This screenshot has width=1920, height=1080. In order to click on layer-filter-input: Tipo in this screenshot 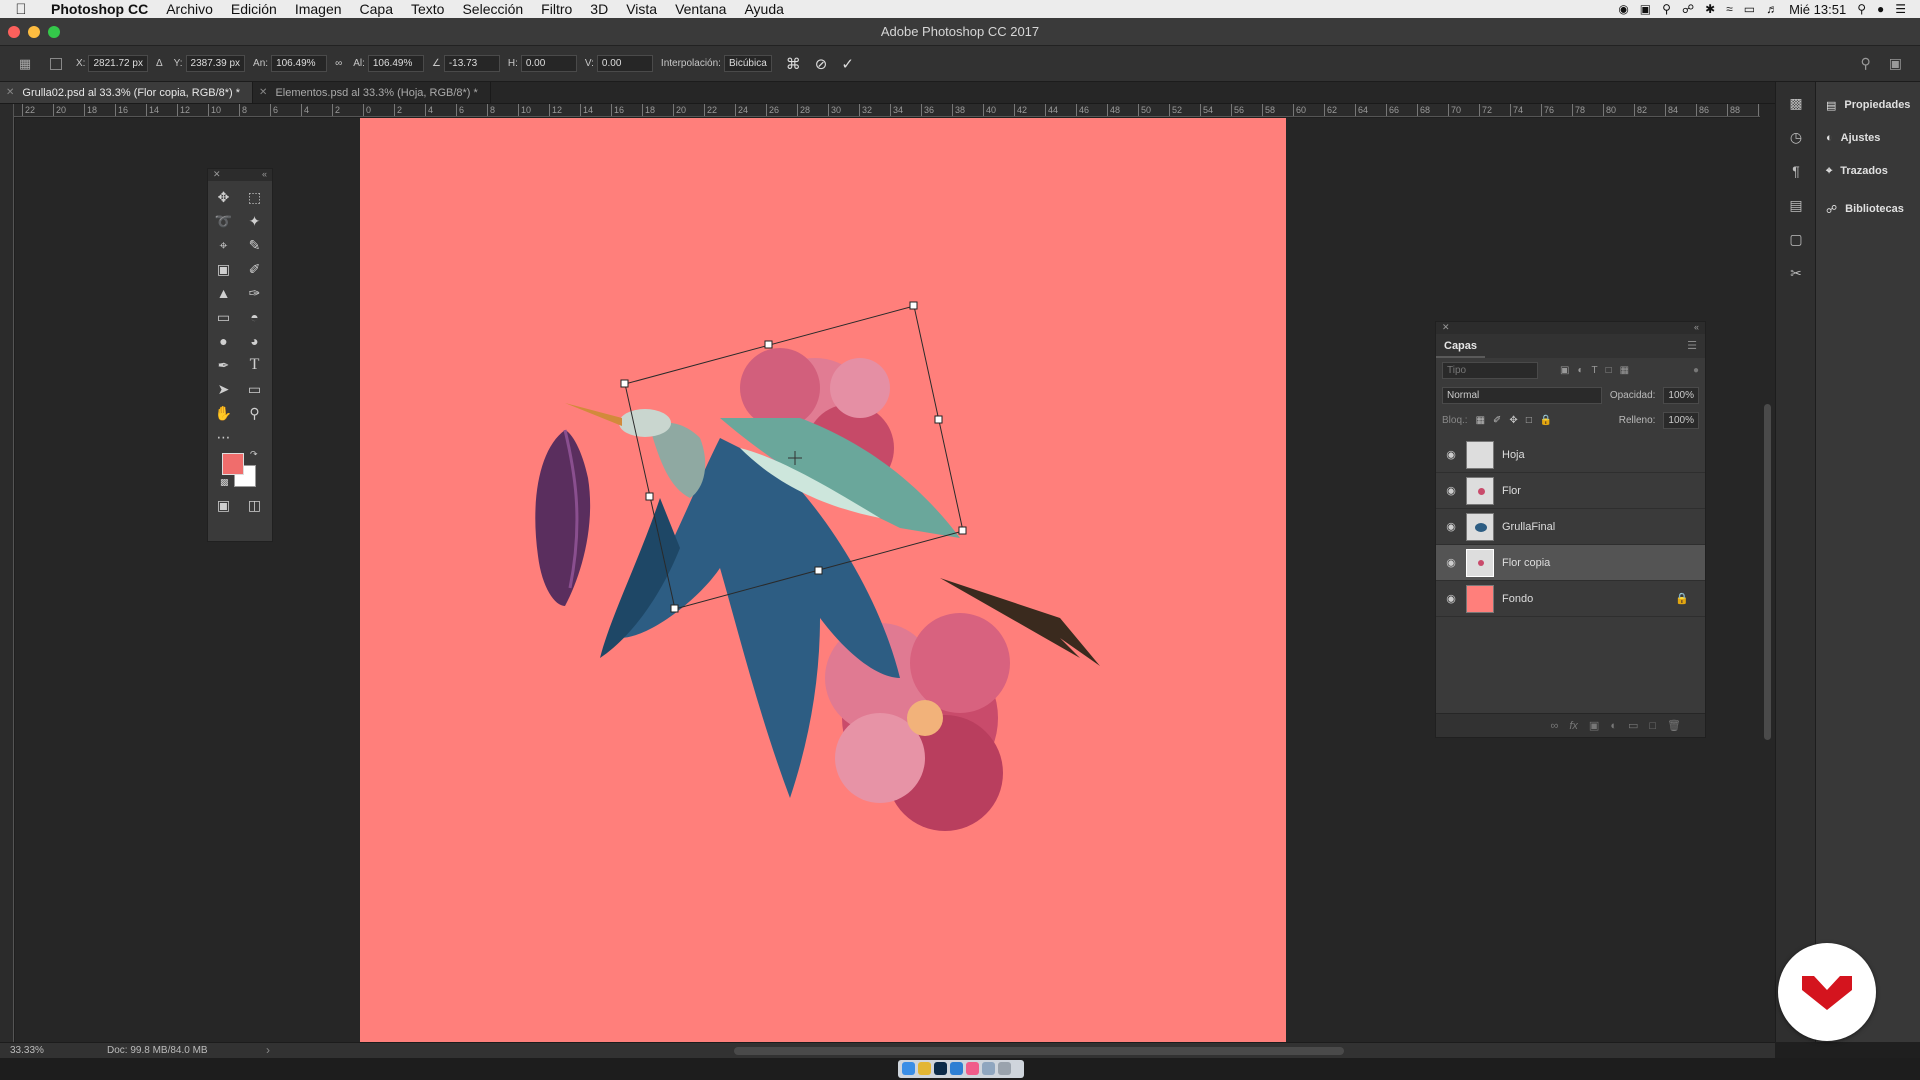, I will do `click(1490, 370)`.